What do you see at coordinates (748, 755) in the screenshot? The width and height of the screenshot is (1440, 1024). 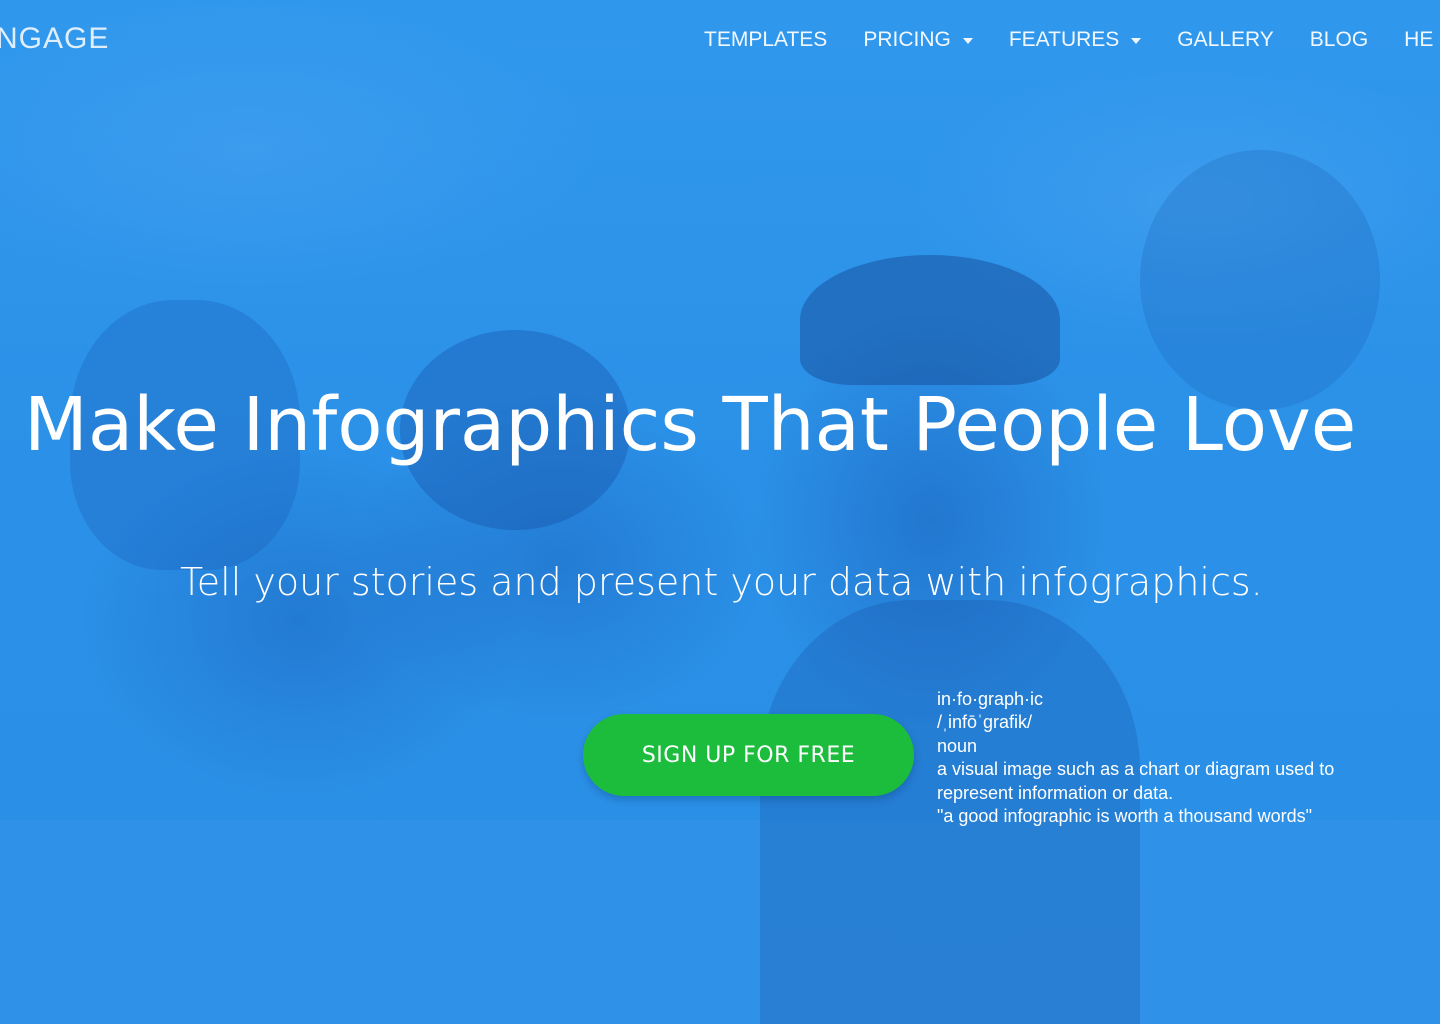 I see `sign-up-button: SIGN UP FOR FREE` at bounding box center [748, 755].